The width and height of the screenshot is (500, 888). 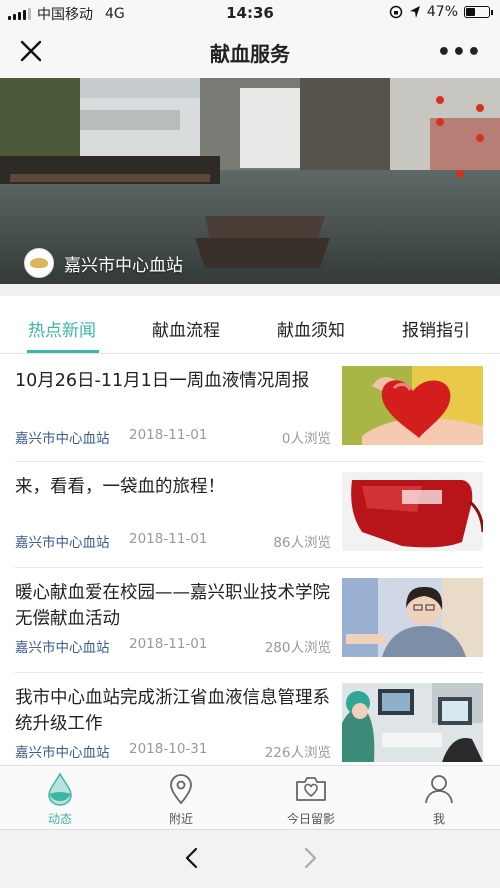 What do you see at coordinates (306, 439) in the screenshot?
I see `news-views: 0人浏览` at bounding box center [306, 439].